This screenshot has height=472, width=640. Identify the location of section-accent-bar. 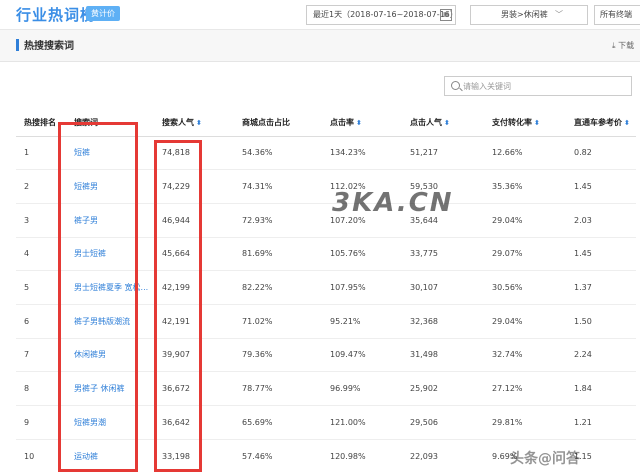
(17, 45).